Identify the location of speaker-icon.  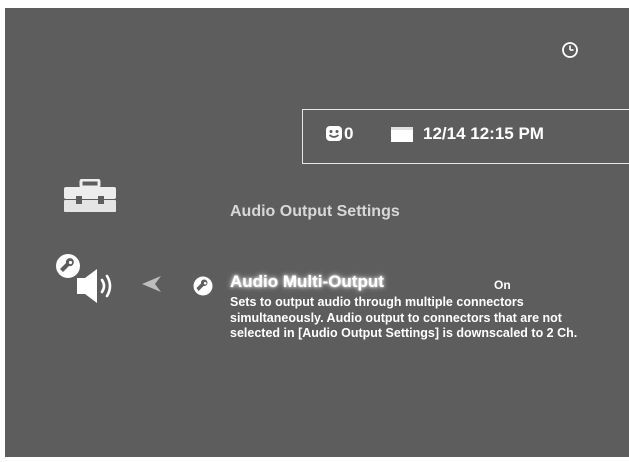
(96, 286).